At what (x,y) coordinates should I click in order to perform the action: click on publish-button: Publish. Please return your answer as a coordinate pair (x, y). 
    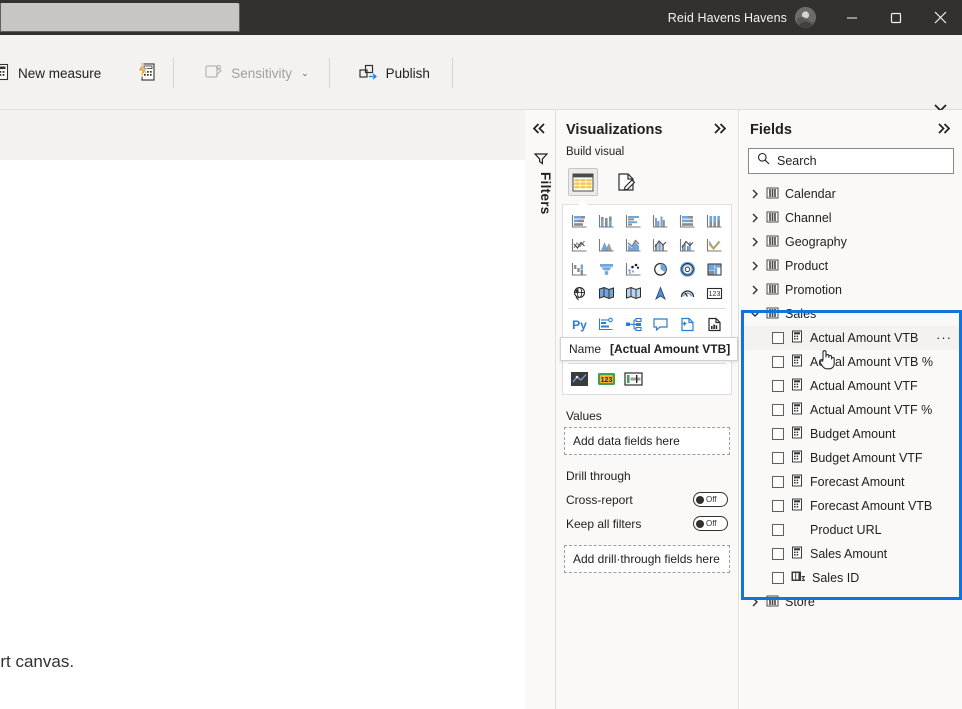
    Looking at the image, I should click on (394, 73).